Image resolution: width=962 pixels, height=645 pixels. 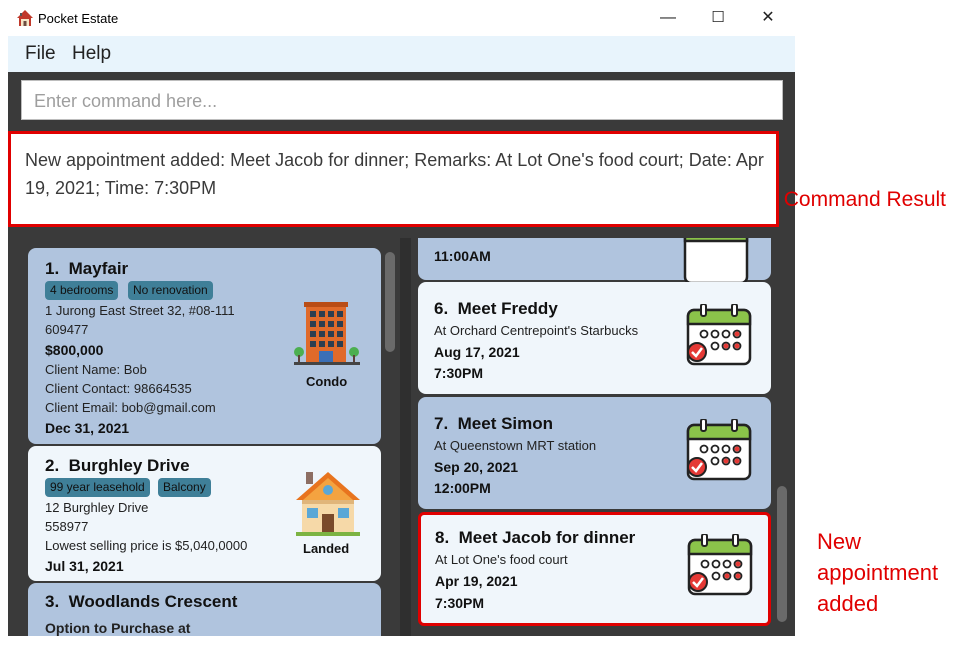 What do you see at coordinates (535, 537) in the screenshot?
I see `appointment-name: 8. Meet Jacob for dinner` at bounding box center [535, 537].